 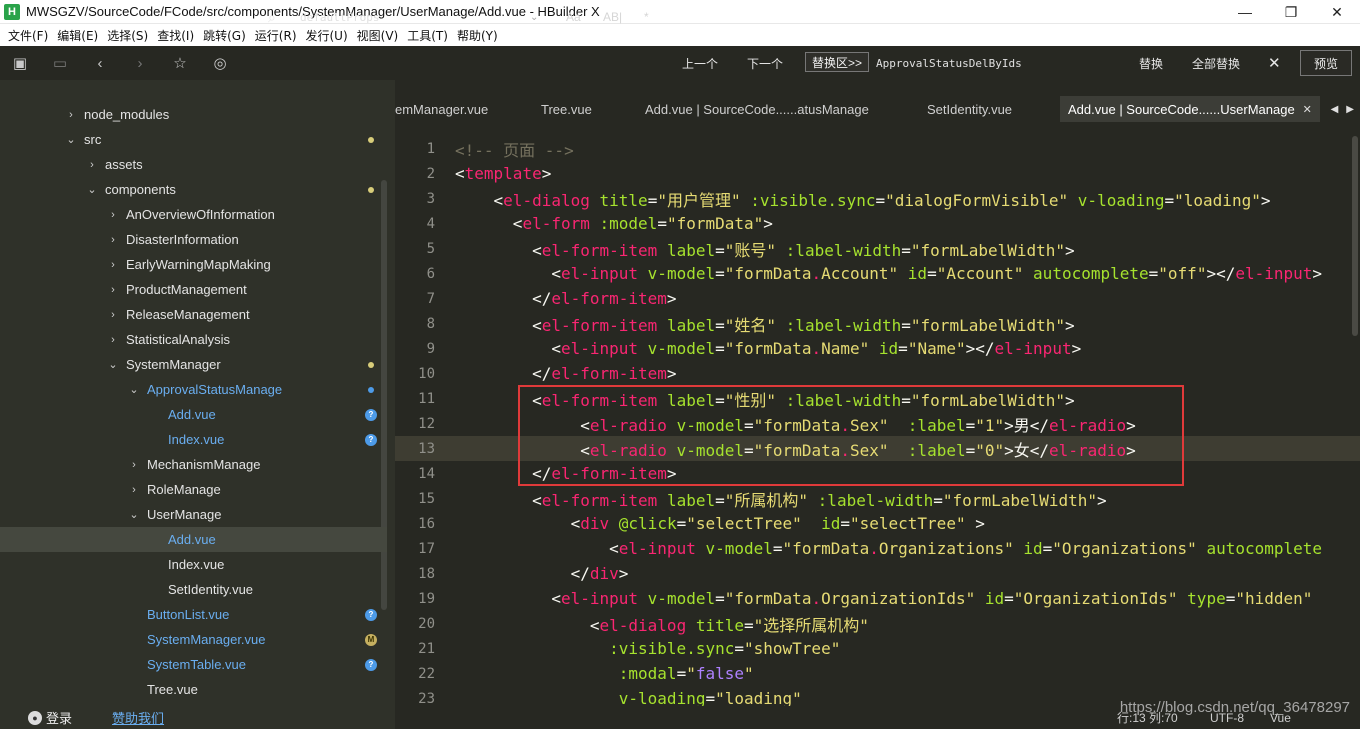 What do you see at coordinates (193, 139) in the screenshot?
I see `tree-item: ⌄ src` at bounding box center [193, 139].